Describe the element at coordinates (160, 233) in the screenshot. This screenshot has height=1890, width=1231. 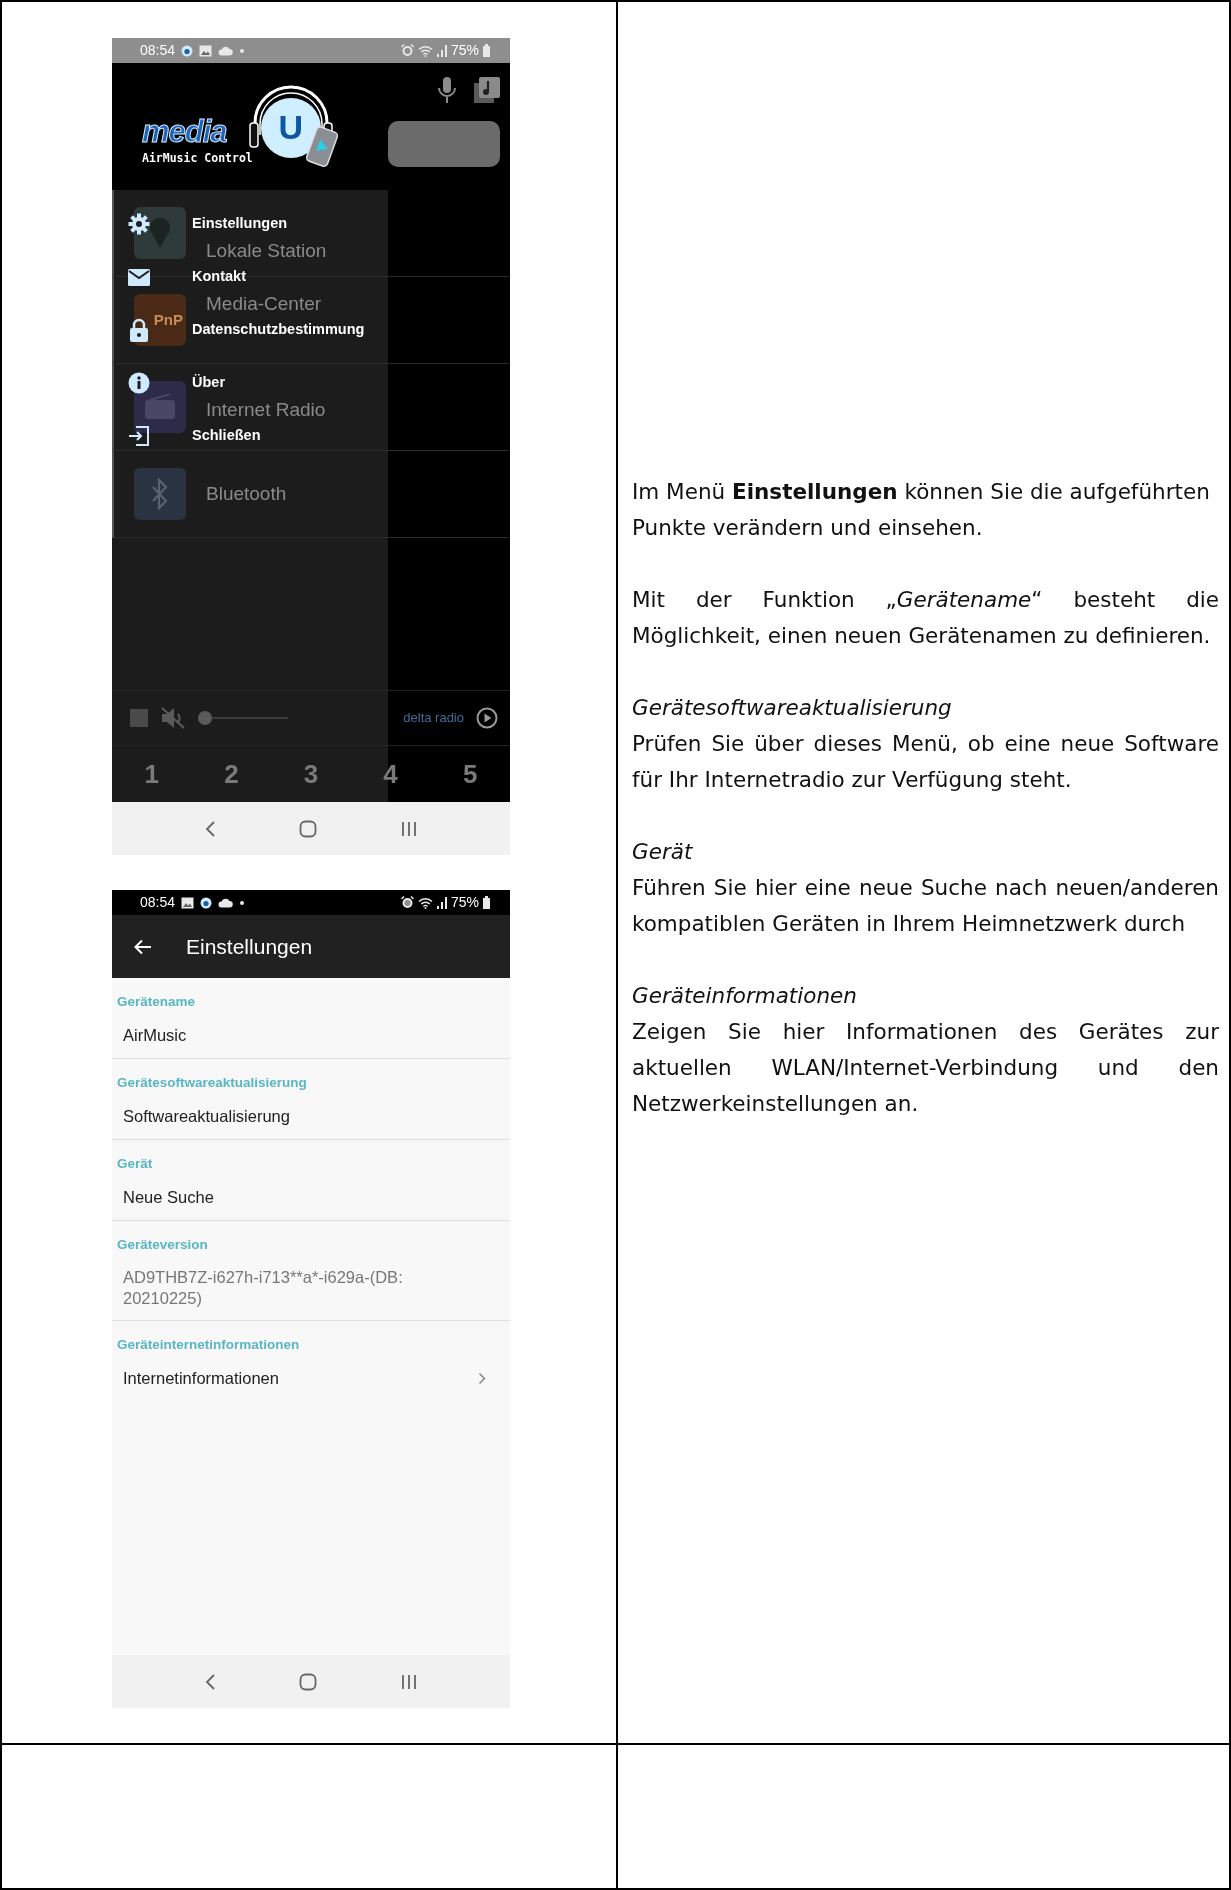
I see `map-pin-icon` at that location.